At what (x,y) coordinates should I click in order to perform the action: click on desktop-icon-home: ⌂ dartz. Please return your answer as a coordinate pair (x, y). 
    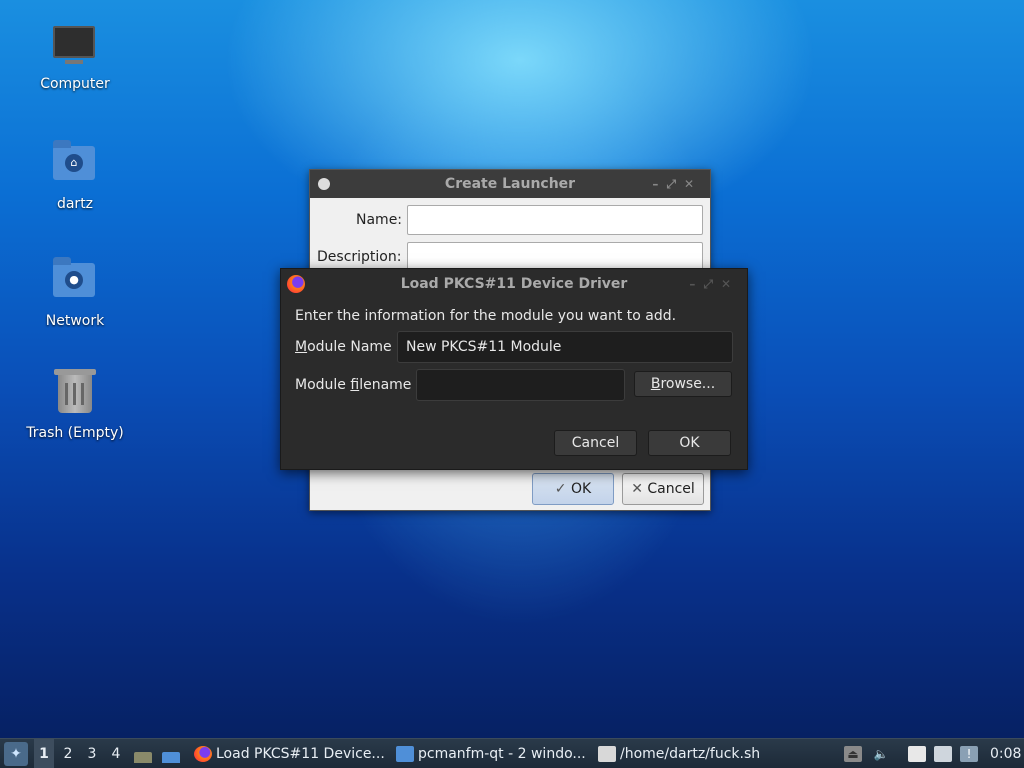
    Looking at the image, I should click on (75, 175).